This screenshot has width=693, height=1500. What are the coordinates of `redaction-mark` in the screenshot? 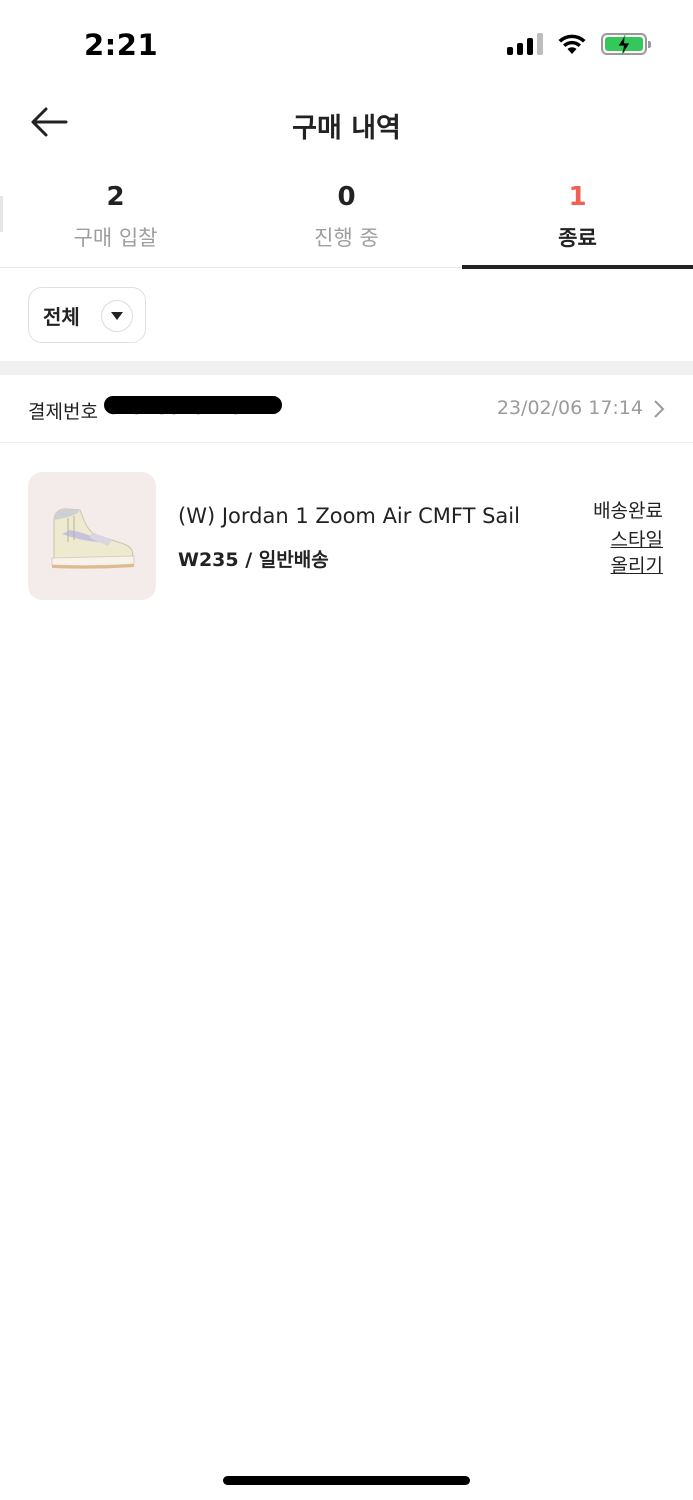 It's located at (193, 405).